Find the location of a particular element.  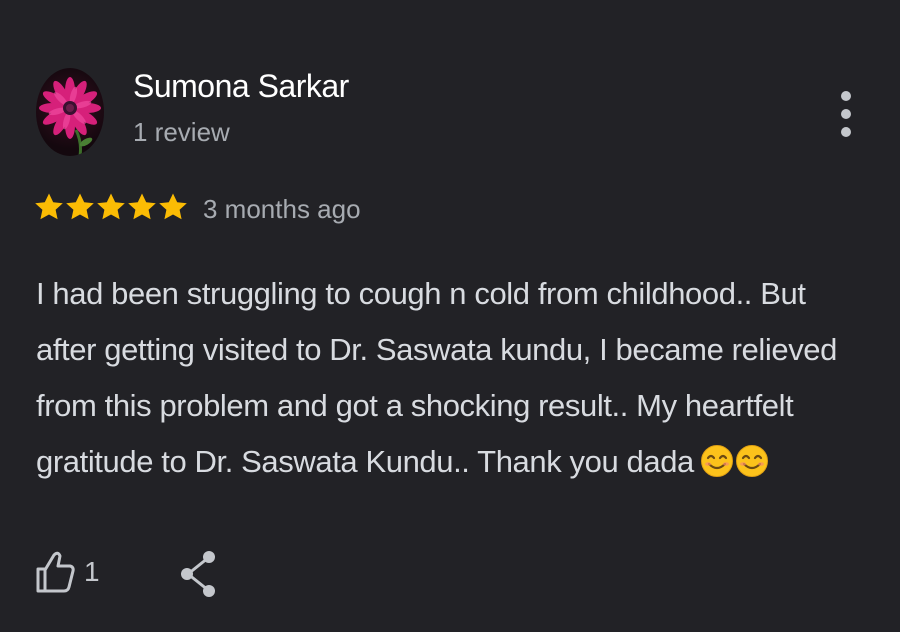

flower-icon is located at coordinates (70, 116).